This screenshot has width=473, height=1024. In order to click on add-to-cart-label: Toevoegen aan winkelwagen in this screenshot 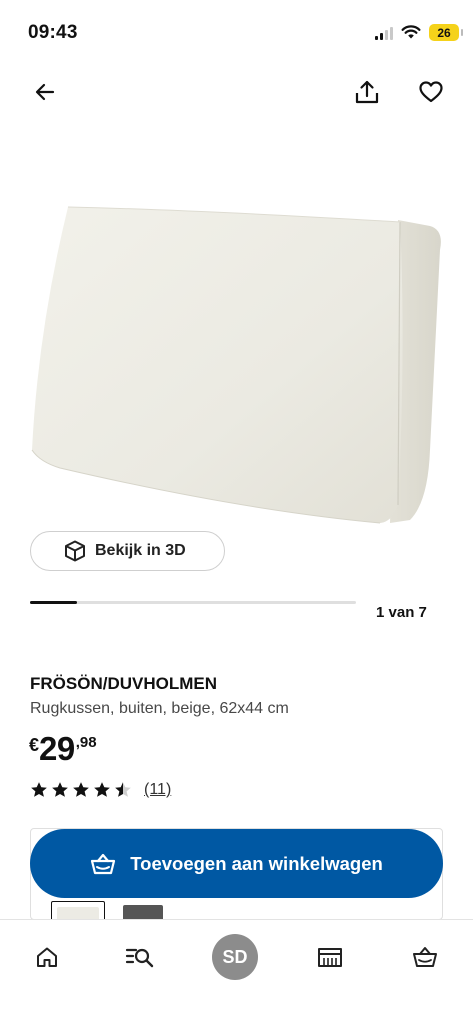, I will do `click(256, 863)`.